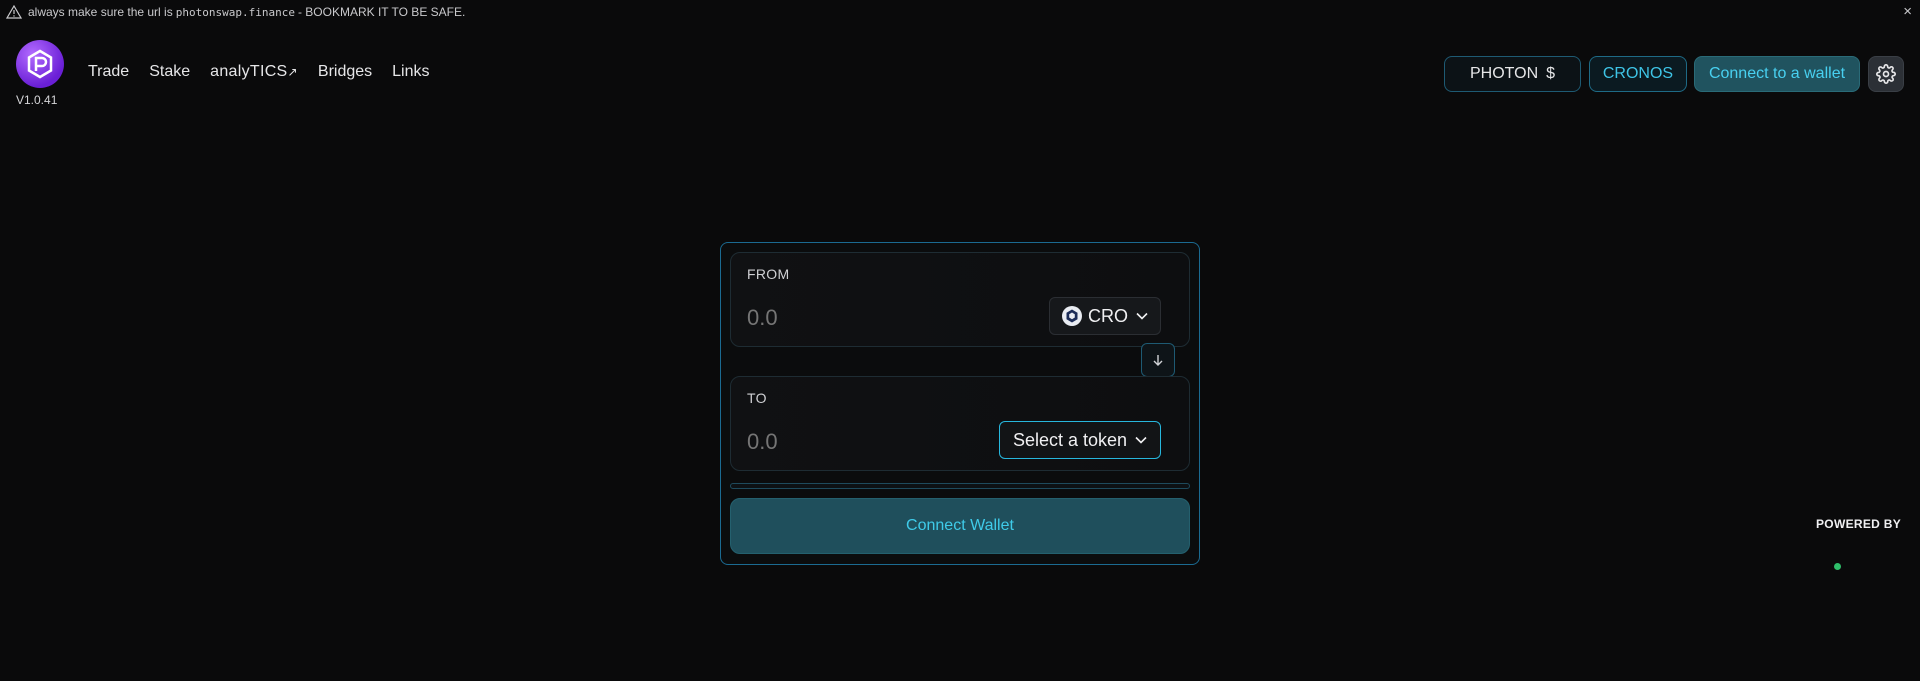 The image size is (1920, 681). What do you see at coordinates (847, 442) in the screenshot?
I see `to-amount-input` at bounding box center [847, 442].